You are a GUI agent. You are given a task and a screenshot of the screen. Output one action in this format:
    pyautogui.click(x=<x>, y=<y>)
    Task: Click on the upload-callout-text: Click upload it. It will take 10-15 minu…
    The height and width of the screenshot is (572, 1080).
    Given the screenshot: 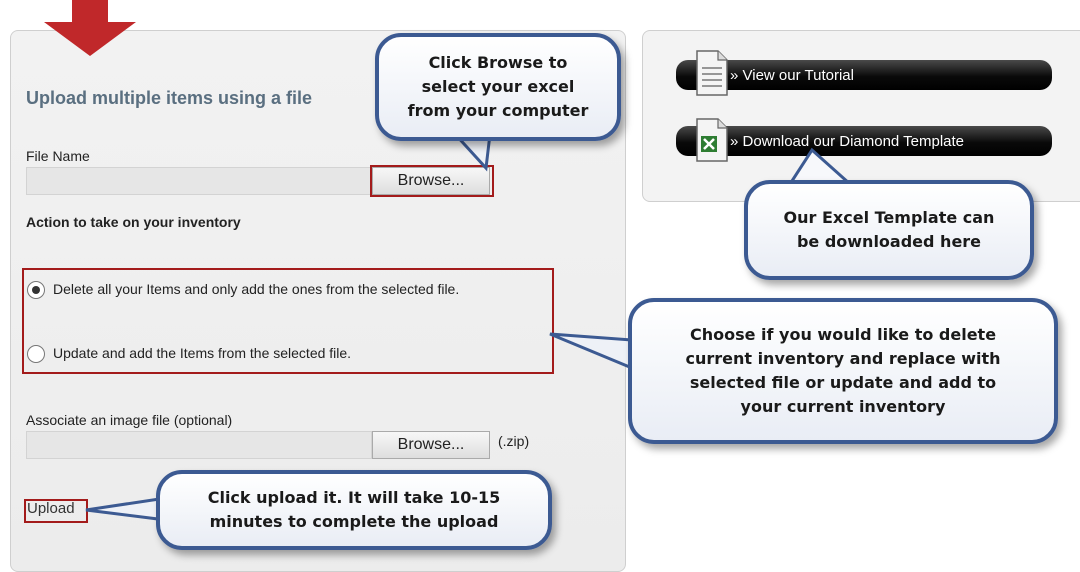 What is the action you would take?
    pyautogui.click(x=354, y=509)
    